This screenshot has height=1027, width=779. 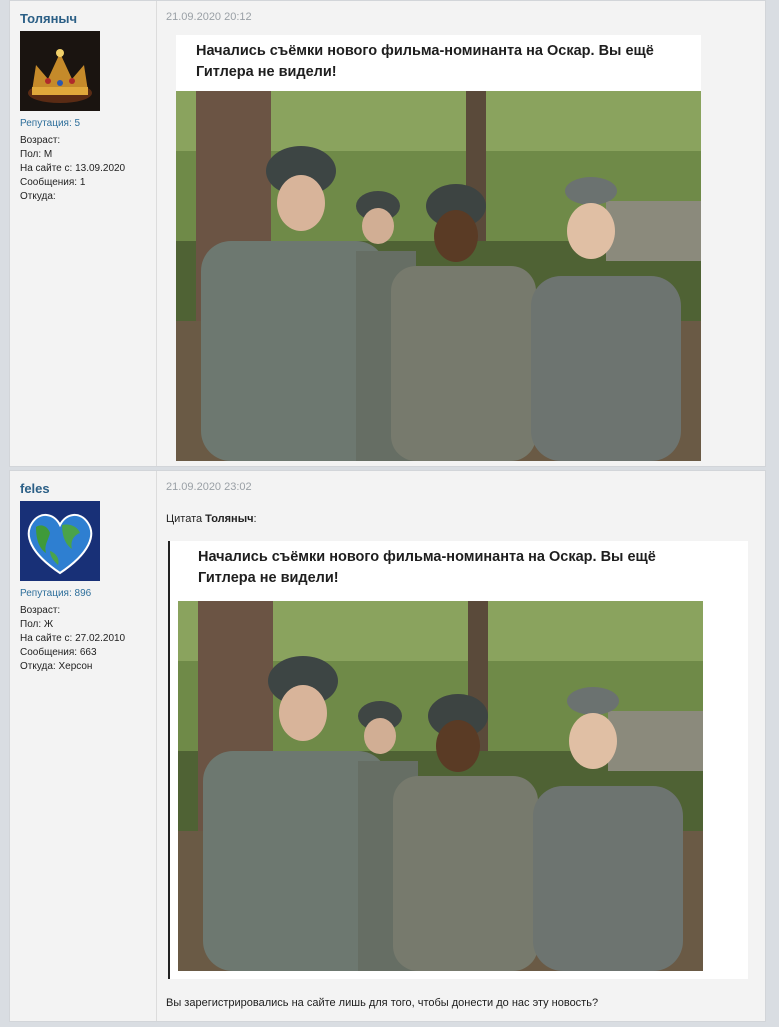 I want to click on post-author-name: Толяныч, so click(x=48, y=18).